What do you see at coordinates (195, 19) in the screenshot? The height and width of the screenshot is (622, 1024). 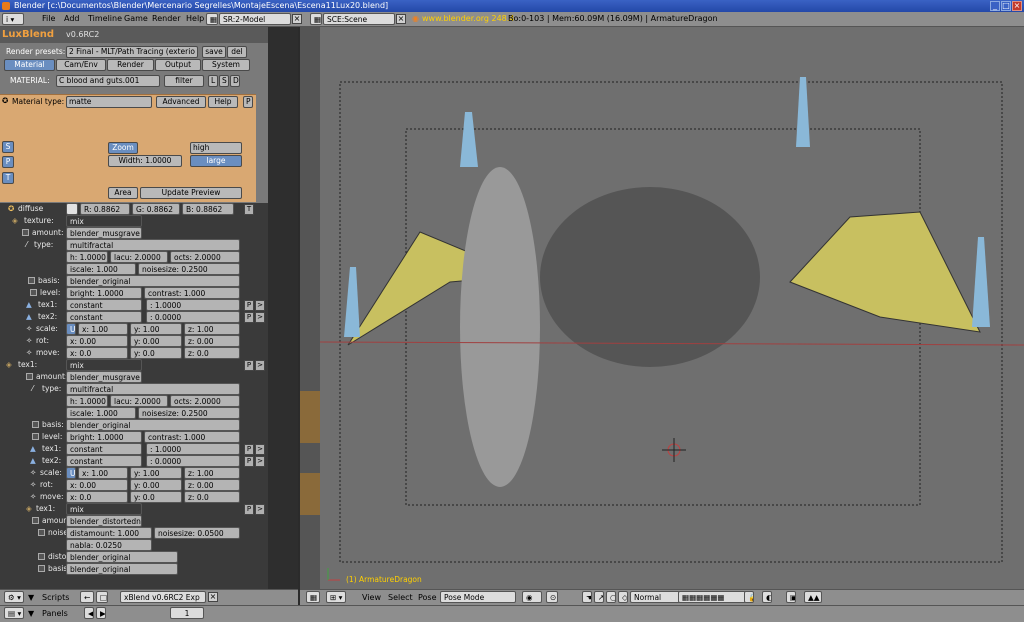 I see `menu-help: Help` at bounding box center [195, 19].